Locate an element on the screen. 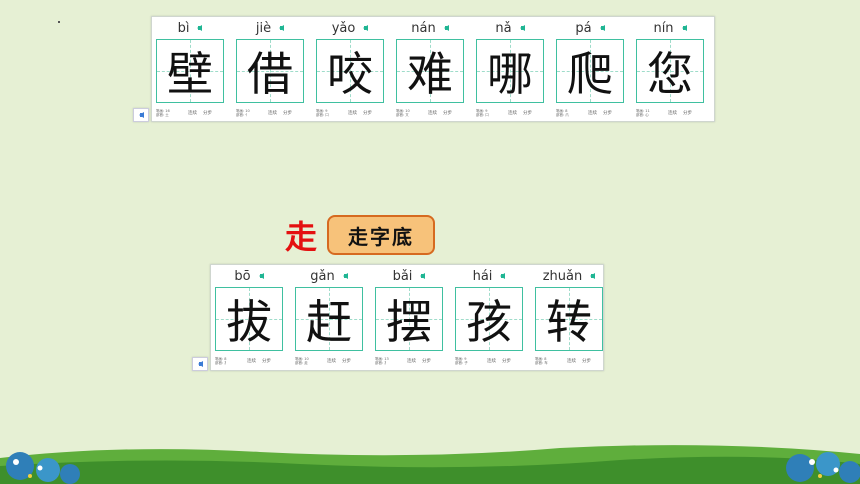 The height and width of the screenshot is (484, 860). stroke-meta: 笔画: 8 部首: 扌 is located at coordinates (228, 361).